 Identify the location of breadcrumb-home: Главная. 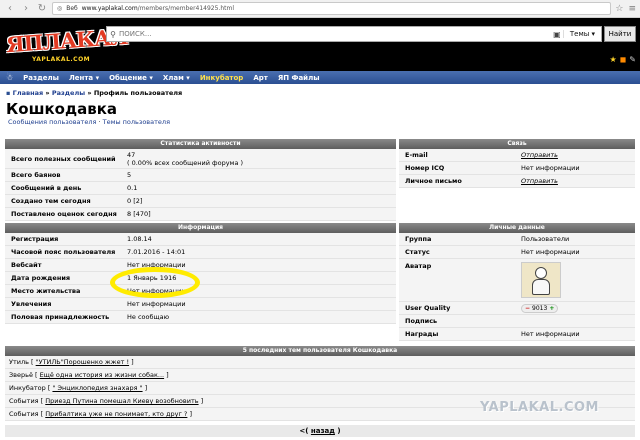
(28, 93).